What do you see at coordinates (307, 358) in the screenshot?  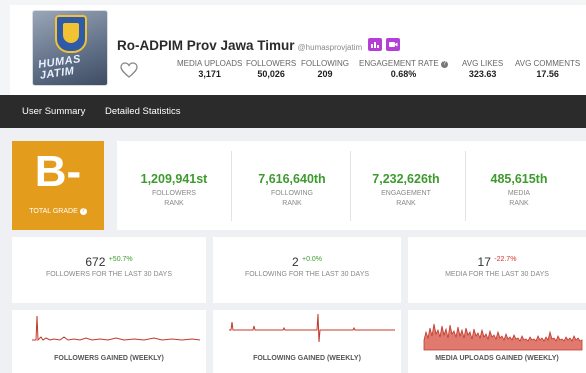 I see `chart-label: FOLLOWING GAINED (WEEKLY)` at bounding box center [307, 358].